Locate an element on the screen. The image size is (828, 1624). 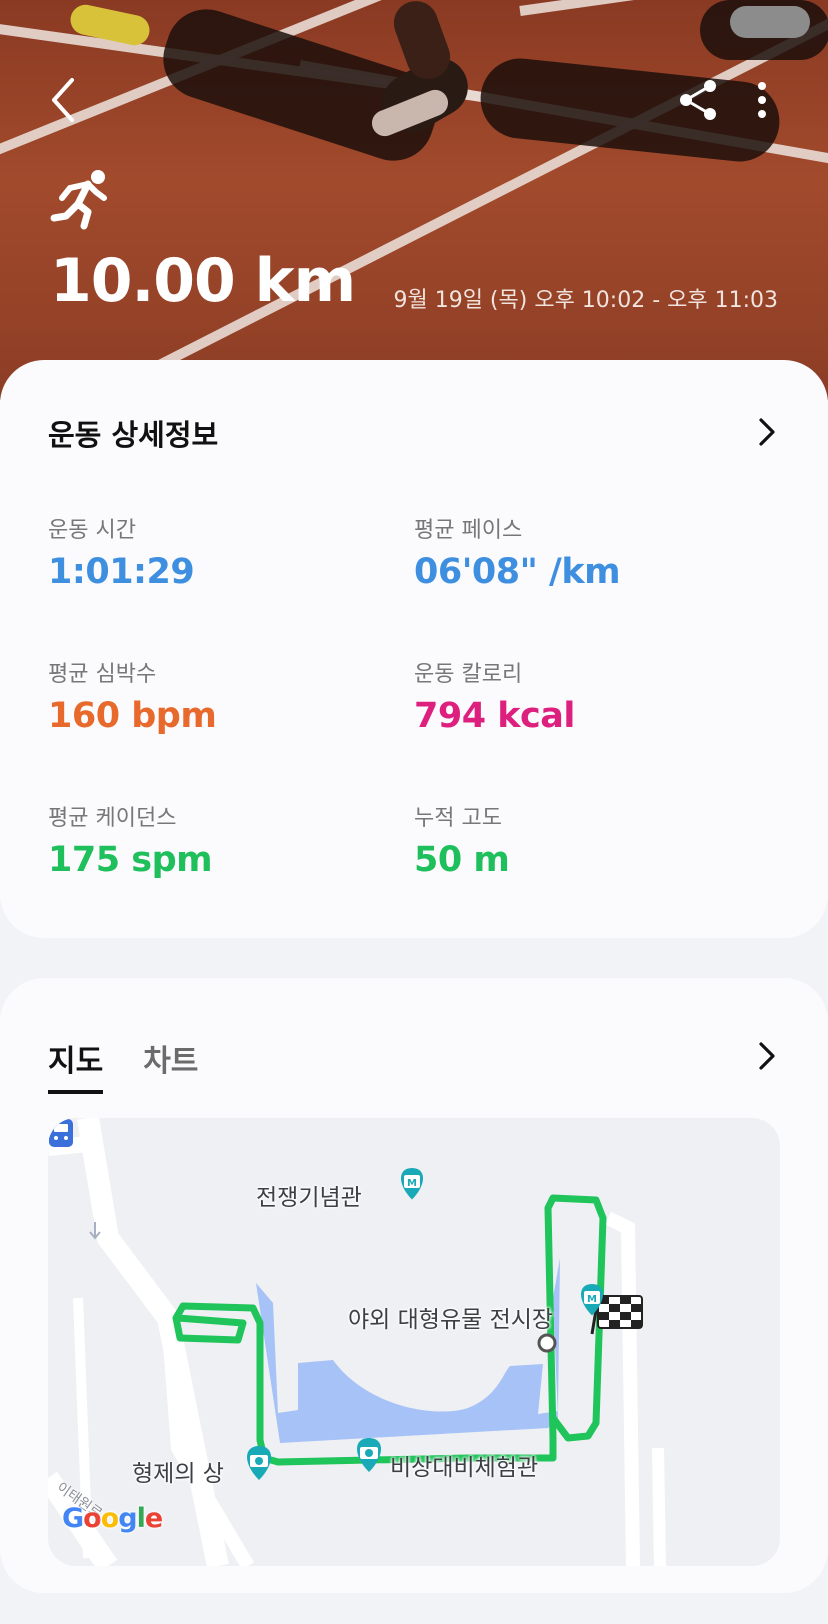
workout-datetime: 9월 19일 (목) 오후 10:02 - 오후 11:03 is located at coordinates (585, 300).